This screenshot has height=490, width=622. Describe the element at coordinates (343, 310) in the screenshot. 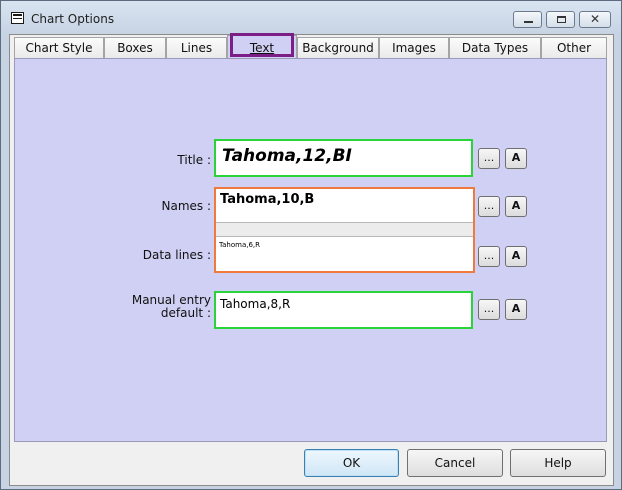

I see `manual-entry-font-field: Tahoma,8,R` at that location.